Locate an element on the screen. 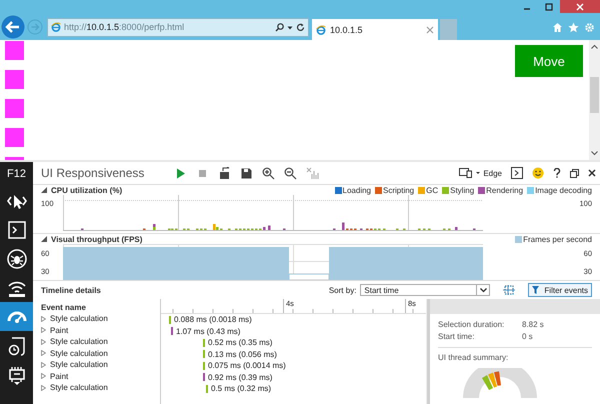 The image size is (600, 404). move-button: Move is located at coordinates (549, 61).